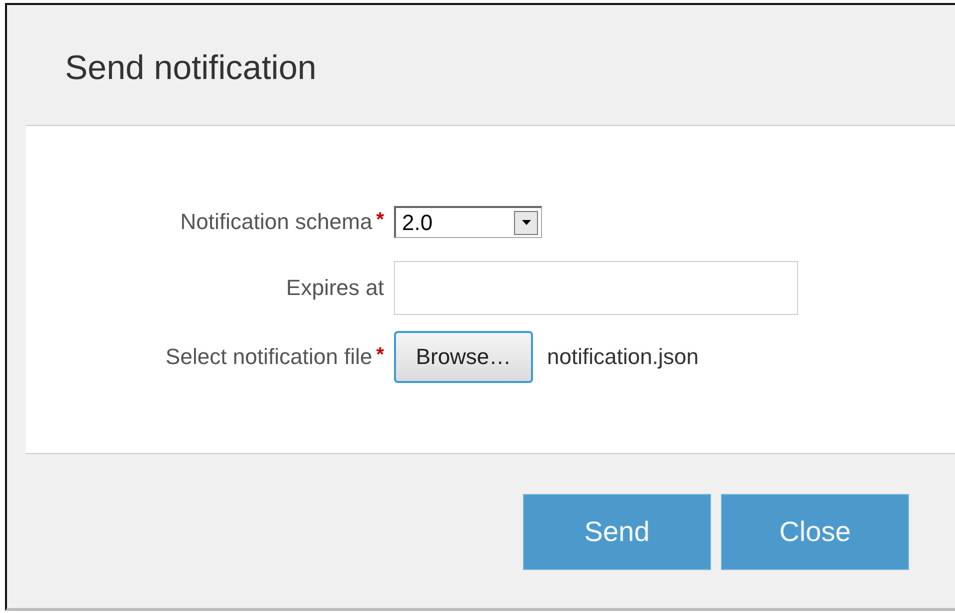 The width and height of the screenshot is (955, 613). What do you see at coordinates (335, 288) in the screenshot?
I see `field-label: Expires at` at bounding box center [335, 288].